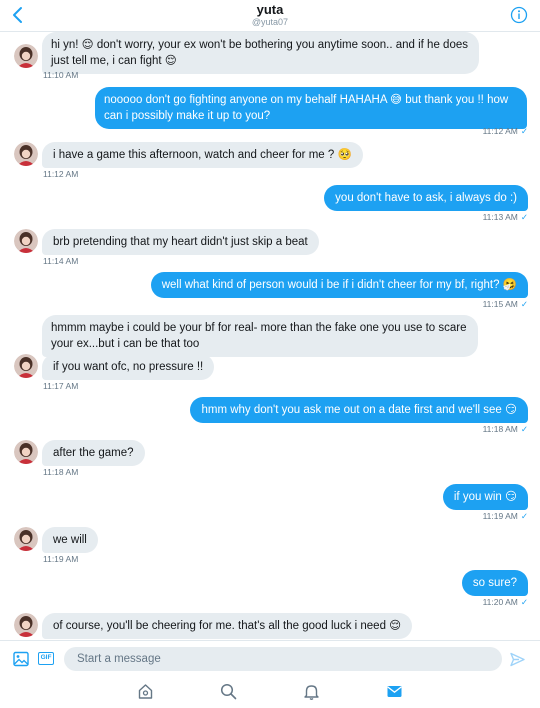 This screenshot has width=540, height=708. I want to click on mail-icon, so click(394, 691).